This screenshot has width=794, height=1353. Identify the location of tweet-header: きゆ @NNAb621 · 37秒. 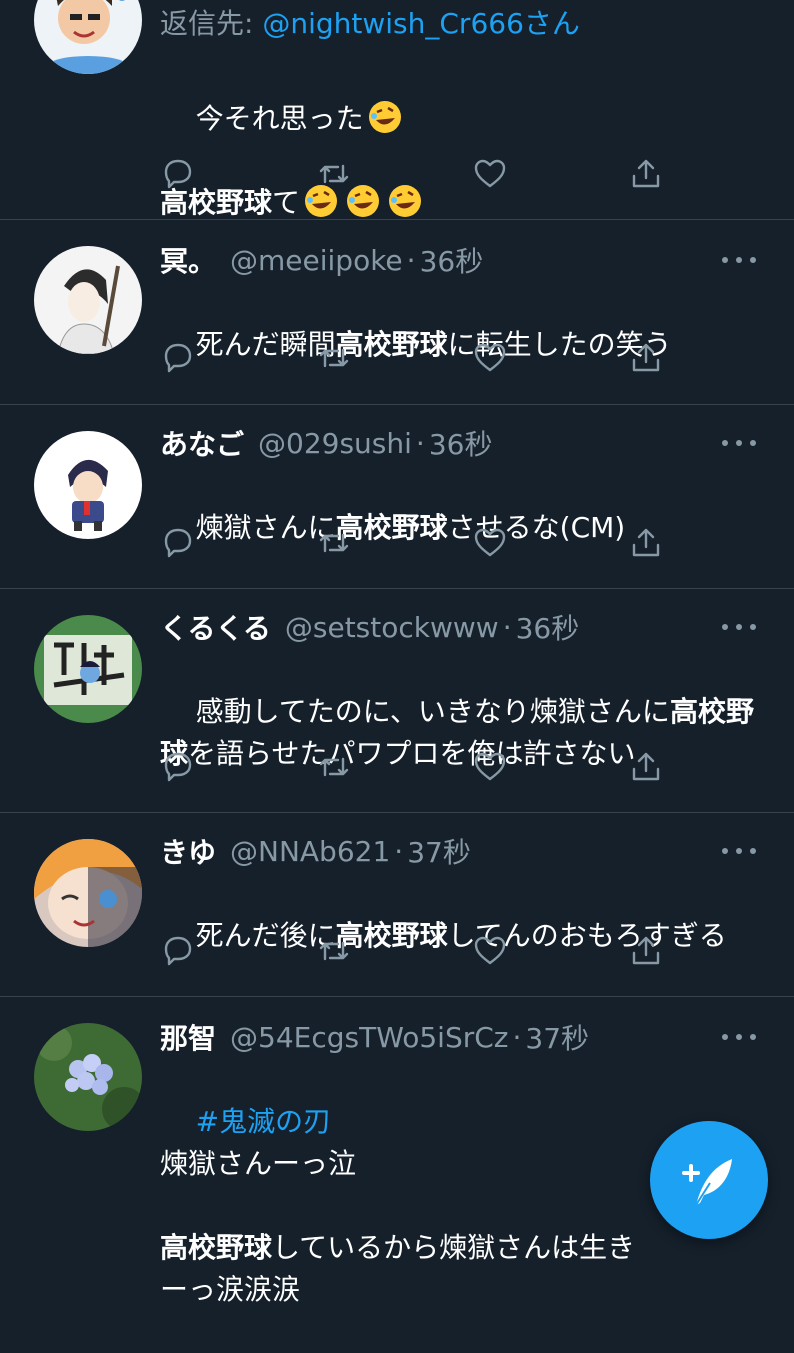
(315, 851).